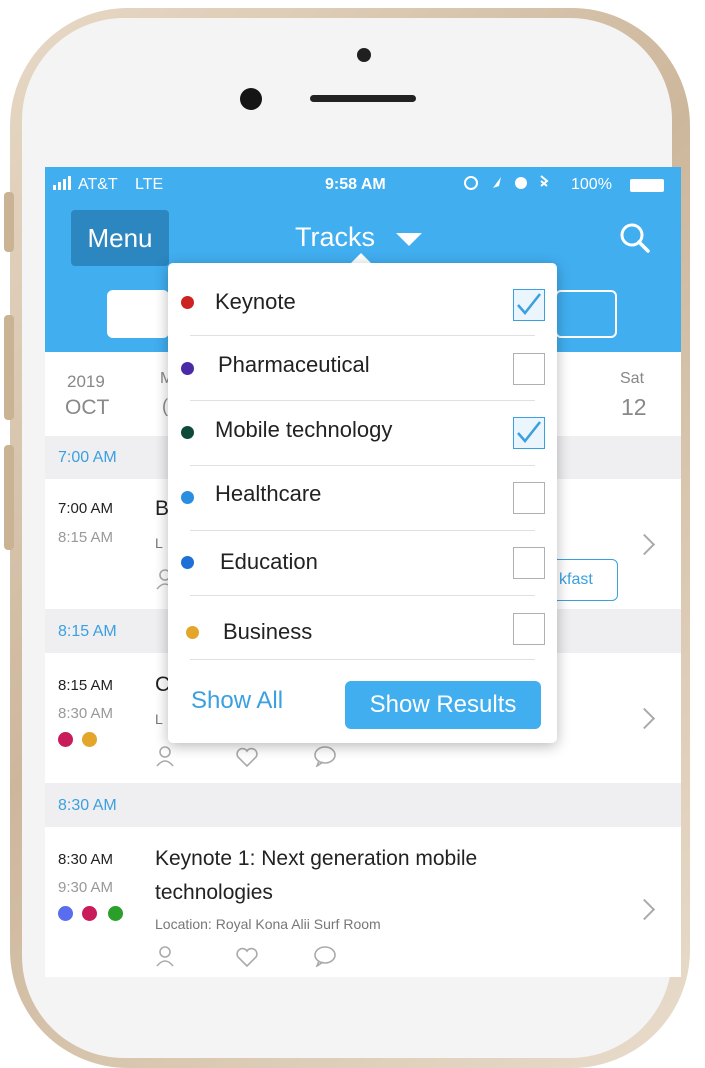 This screenshot has height=1068, width=705. Describe the element at coordinates (269, 561) in the screenshot. I see `track-label: Education` at that location.